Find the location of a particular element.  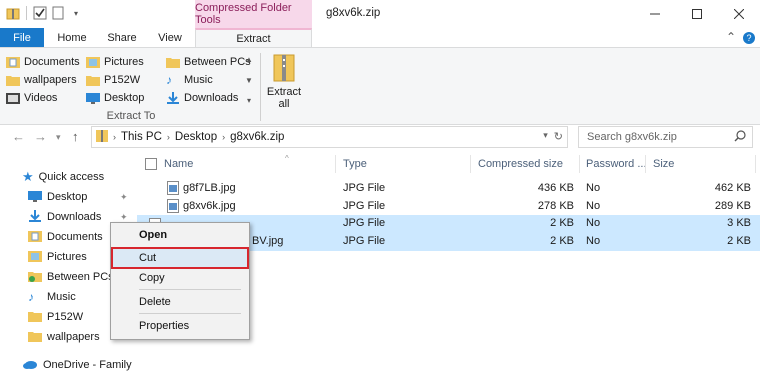

extract-to-label: P152W is located at coordinates (122, 79).